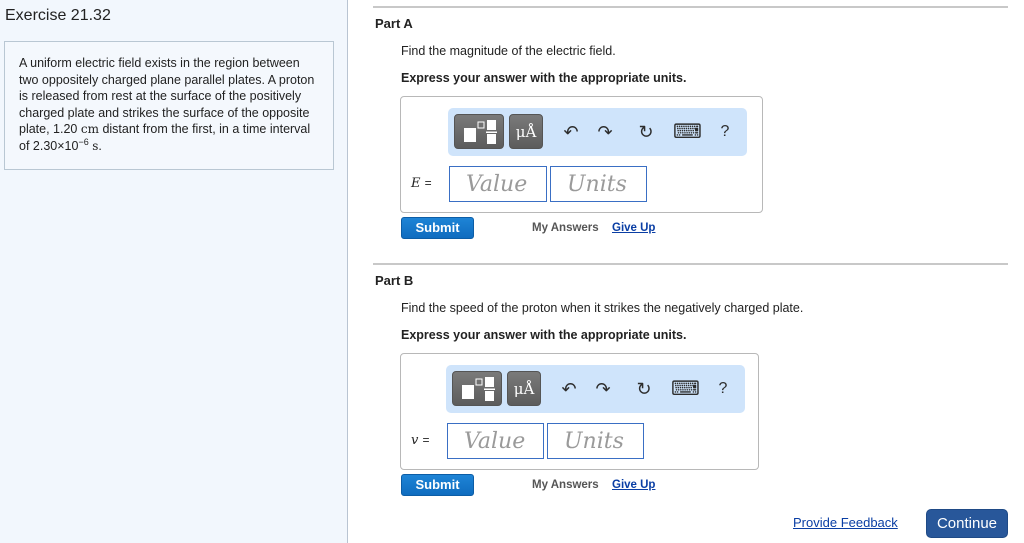 This screenshot has height=543, width=1024. I want to click on problem-end: ., so click(100, 145).